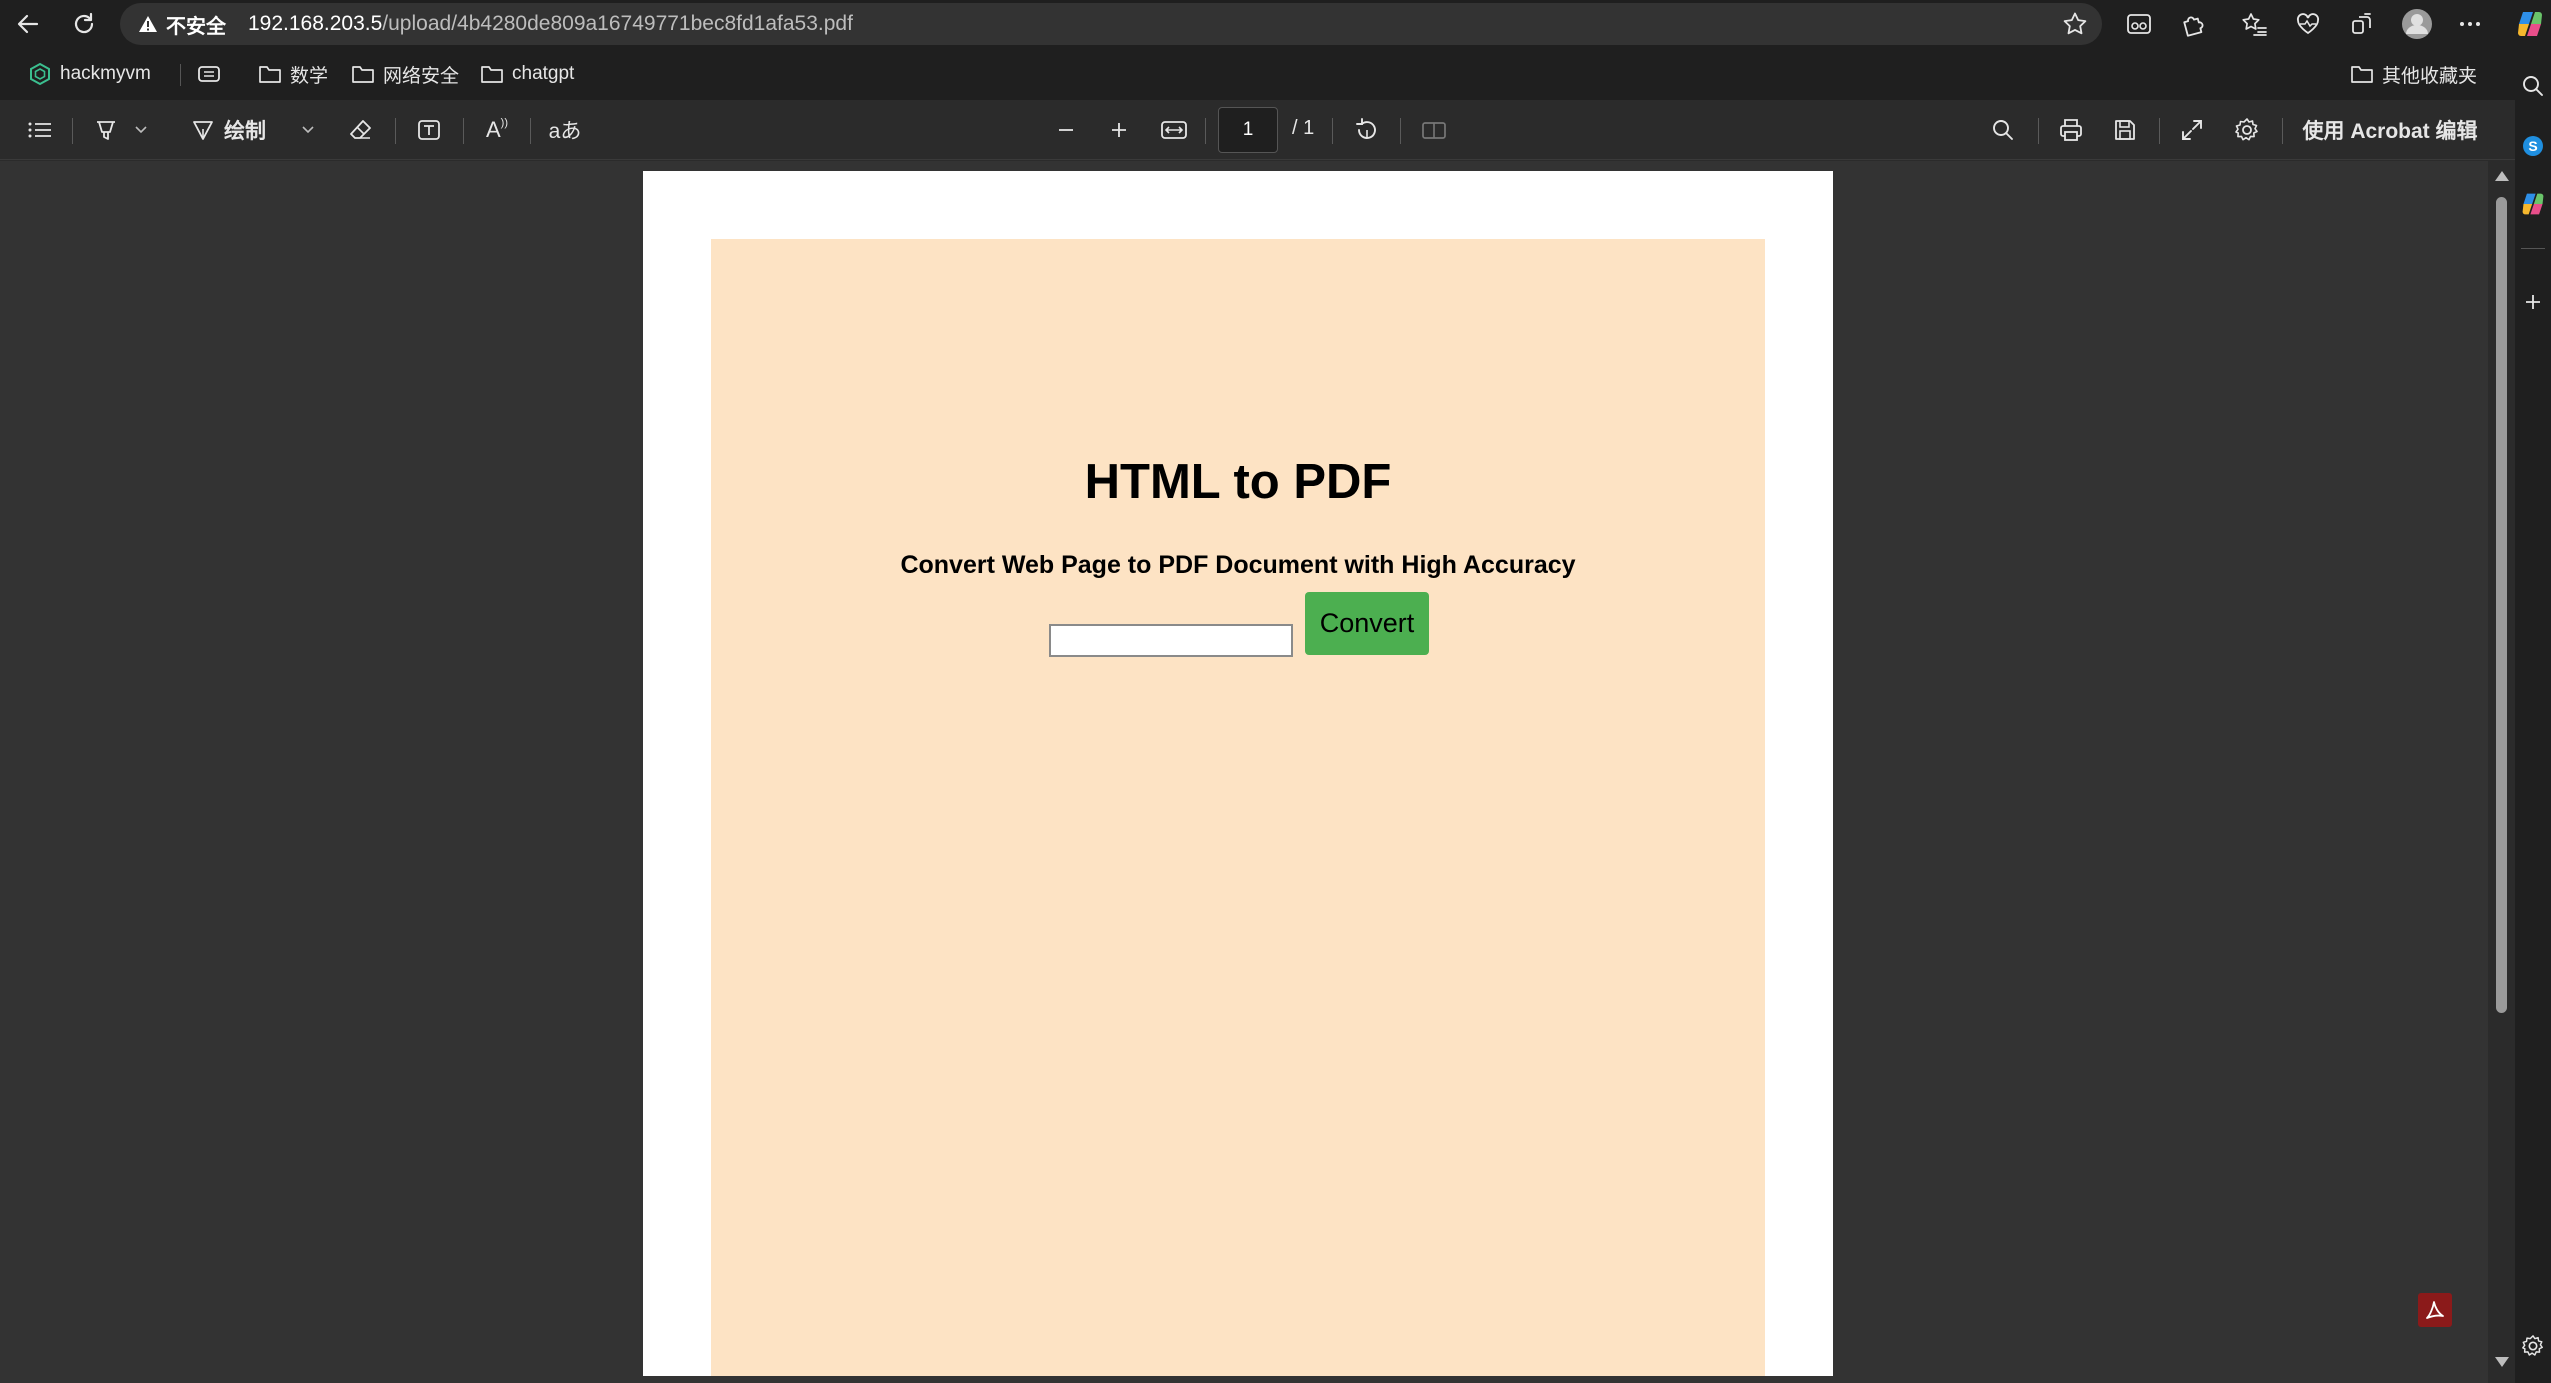 This screenshot has height=1383, width=2551. I want to click on minus-icon, so click(1066, 130).